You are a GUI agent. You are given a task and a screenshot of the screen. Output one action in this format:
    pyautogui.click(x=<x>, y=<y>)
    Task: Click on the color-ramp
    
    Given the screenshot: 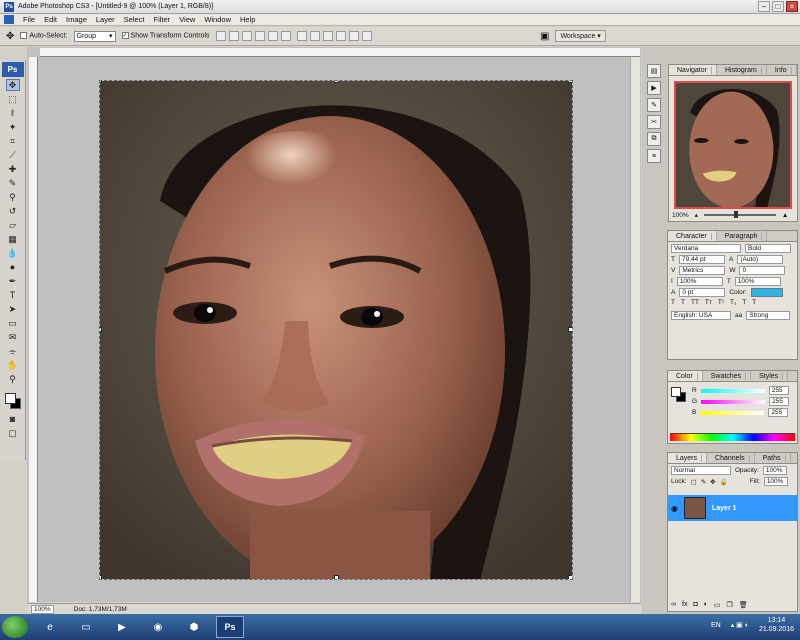 What is the action you would take?
    pyautogui.click(x=732, y=437)
    